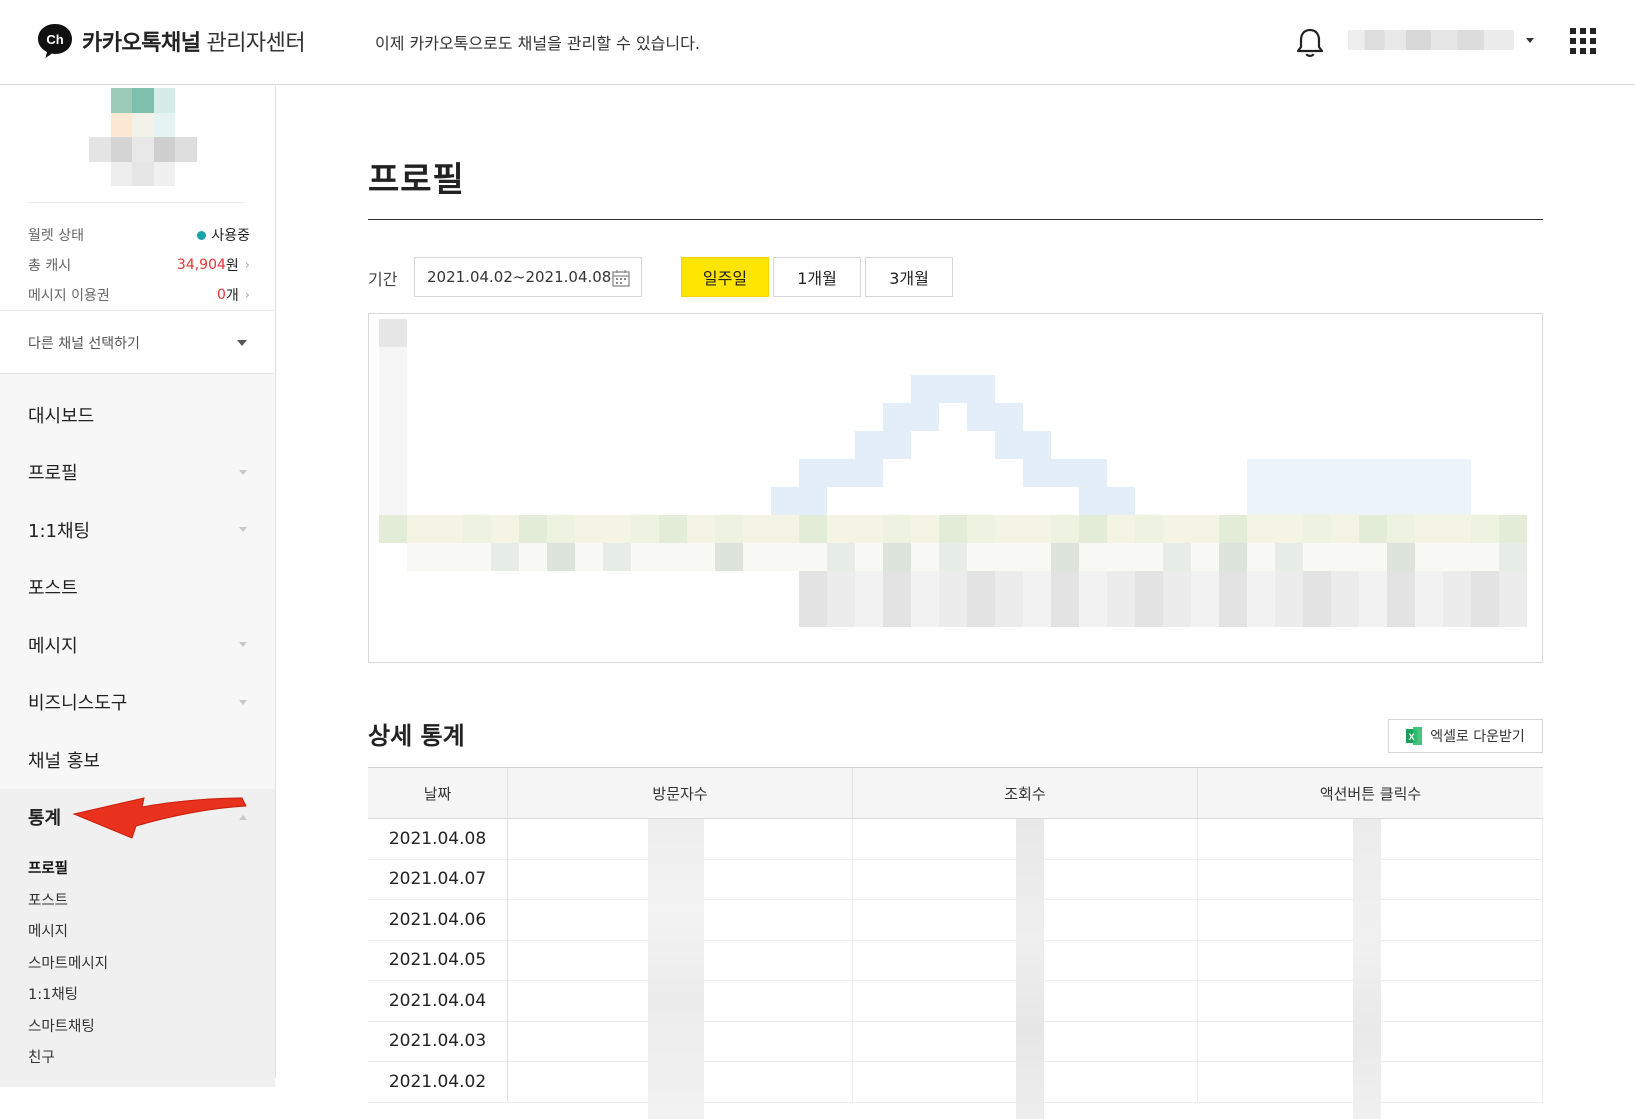 The height and width of the screenshot is (1119, 1635). I want to click on table-header: 날짜 방문자수 조회수 액션버튼 클릭수, so click(955, 793).